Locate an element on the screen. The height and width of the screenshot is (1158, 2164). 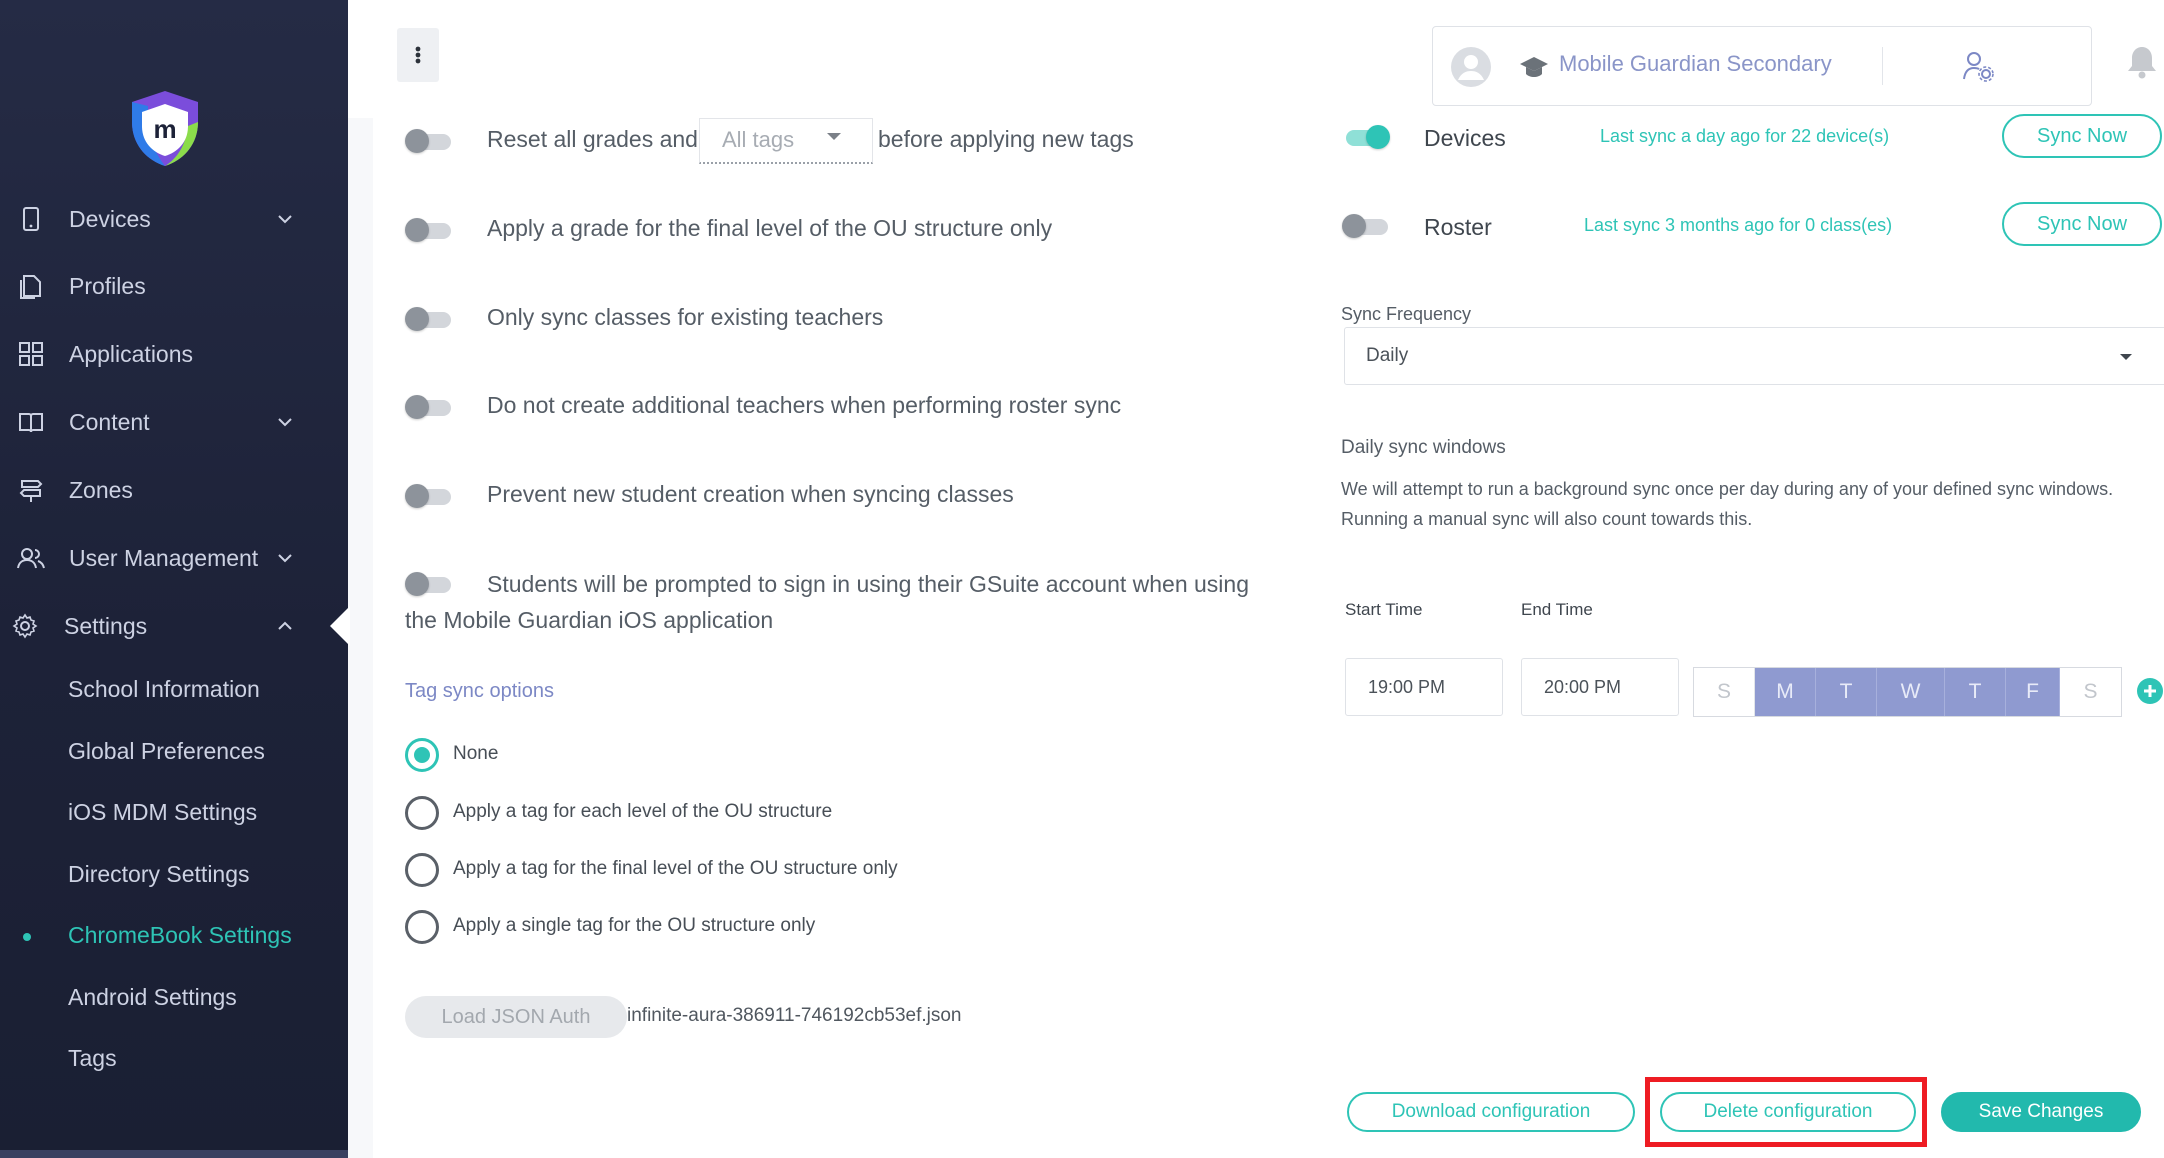
nav-user-management: User Management is located at coordinates (174, 558).